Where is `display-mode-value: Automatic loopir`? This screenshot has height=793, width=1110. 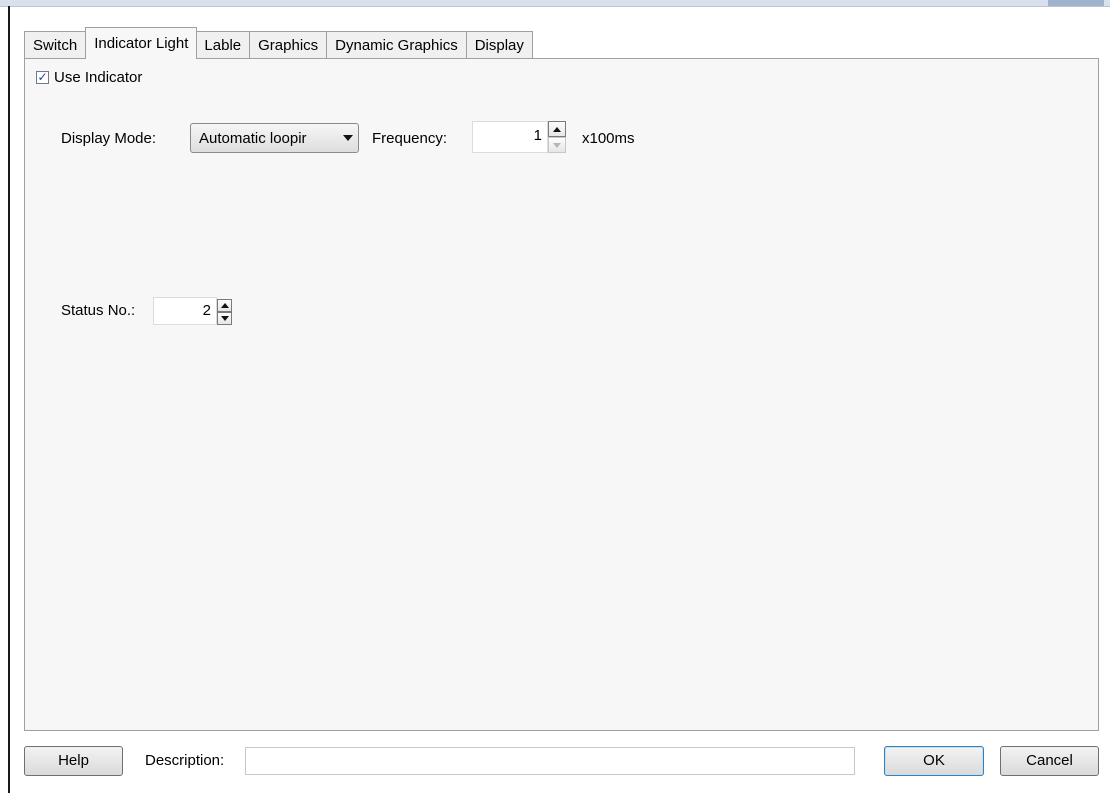 display-mode-value: Automatic loopir is located at coordinates (253, 138).